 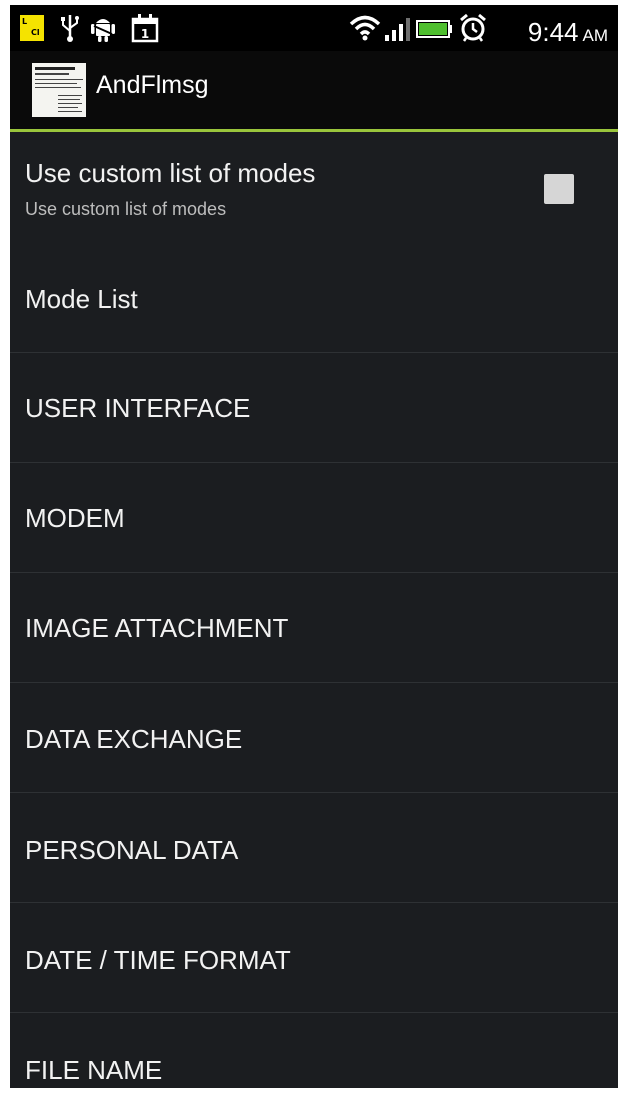 I want to click on wifi-icon, so click(x=365, y=28).